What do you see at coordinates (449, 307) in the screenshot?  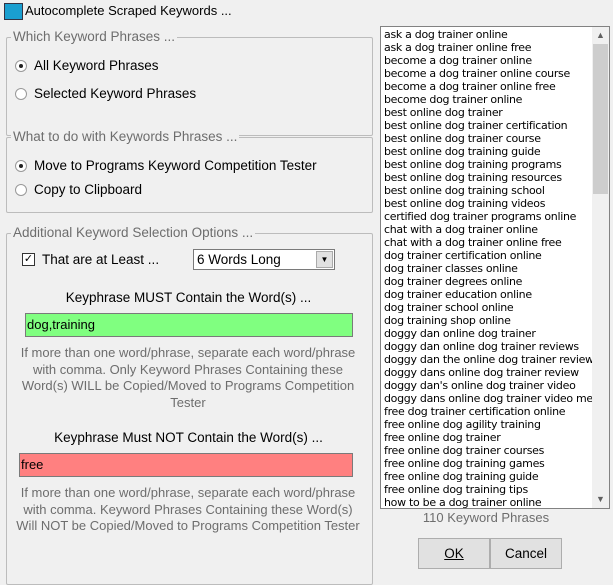 I see `keyword-list-item: dog trainer school online` at bounding box center [449, 307].